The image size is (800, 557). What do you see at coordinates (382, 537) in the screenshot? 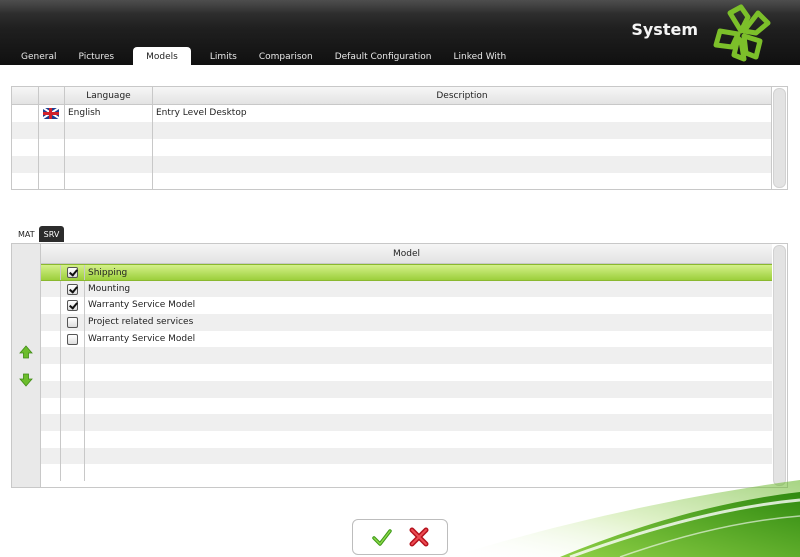
I see `check-icon` at bounding box center [382, 537].